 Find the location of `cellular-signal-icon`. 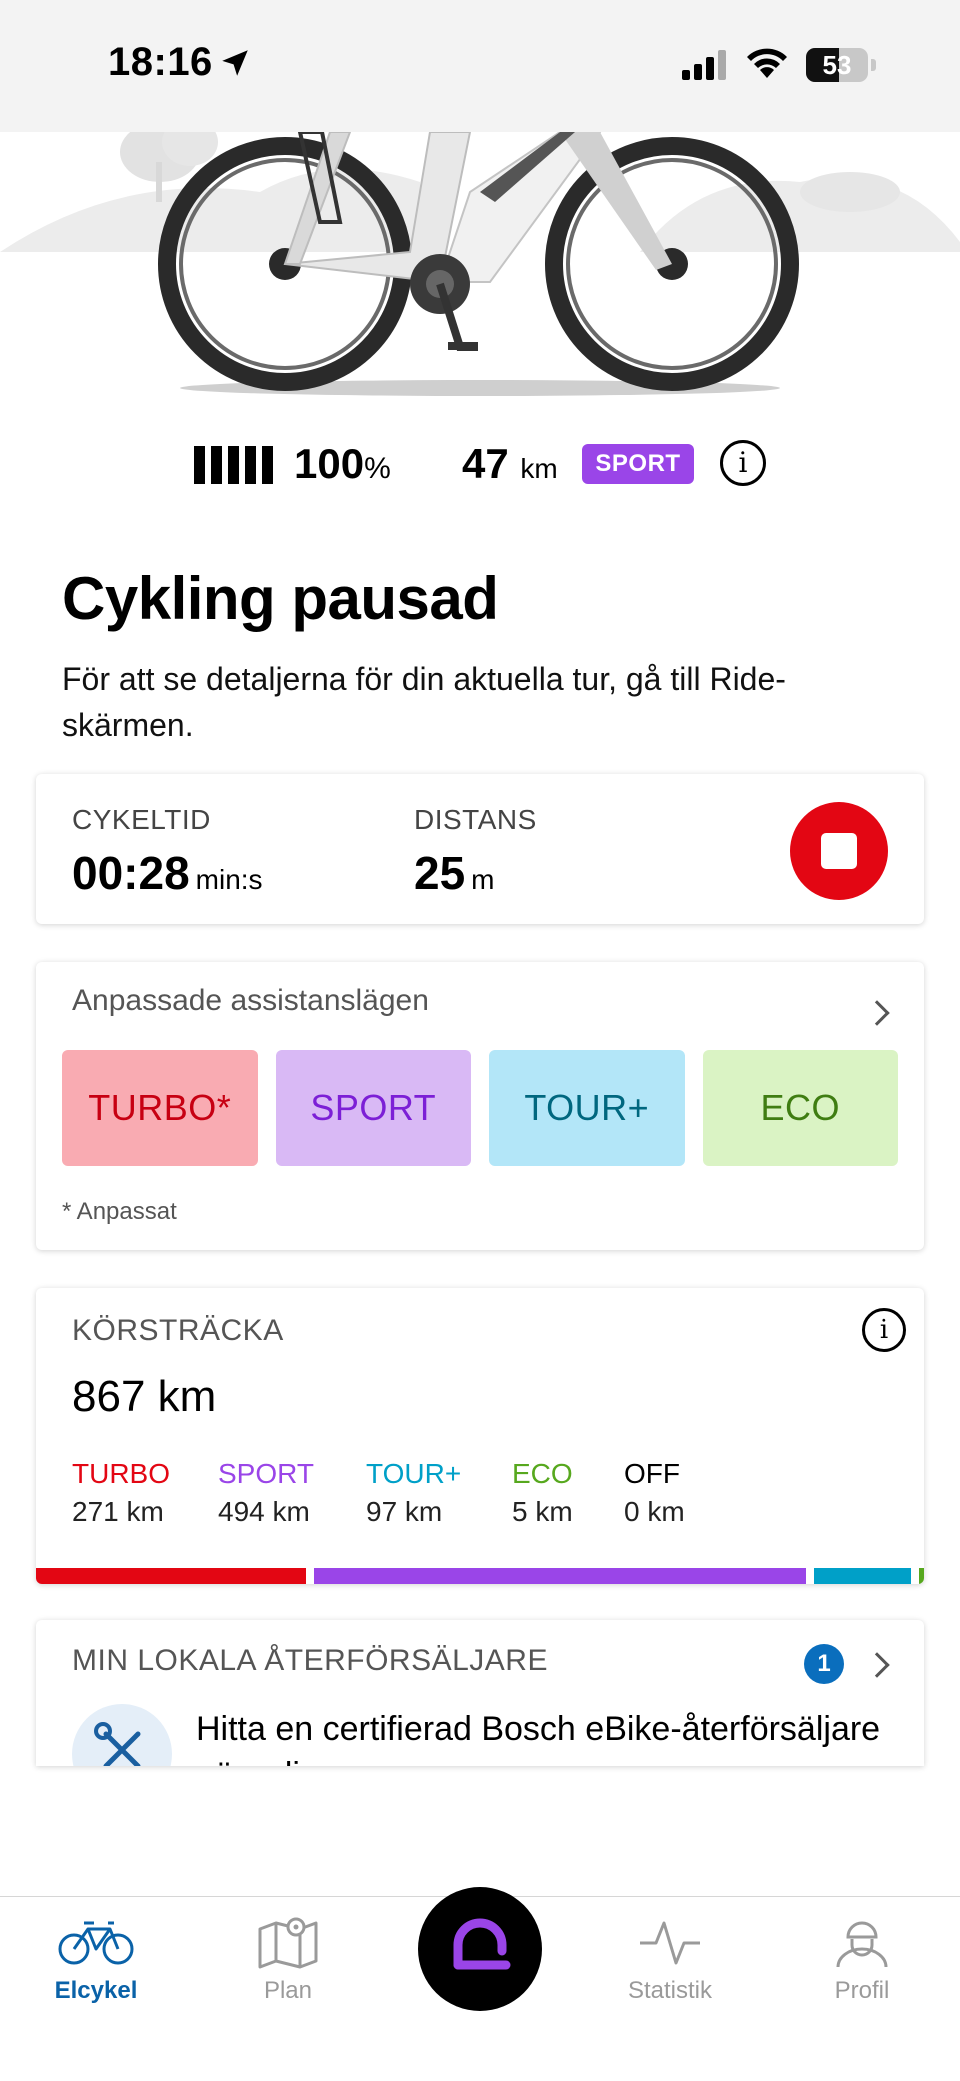

cellular-signal-icon is located at coordinates (704, 65).